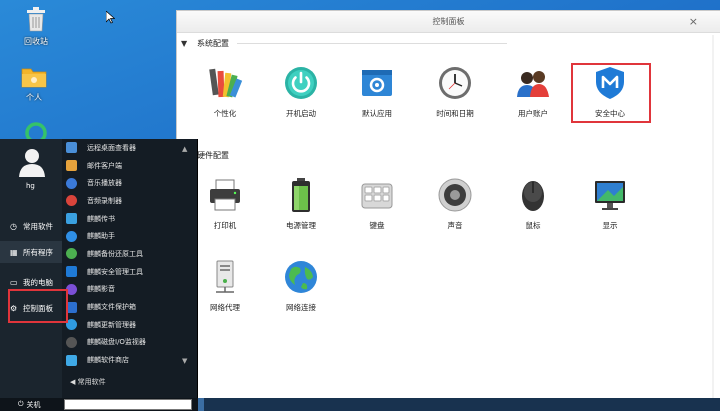  I want to click on list-item-label: 远程桌面查看器, so click(111, 147).